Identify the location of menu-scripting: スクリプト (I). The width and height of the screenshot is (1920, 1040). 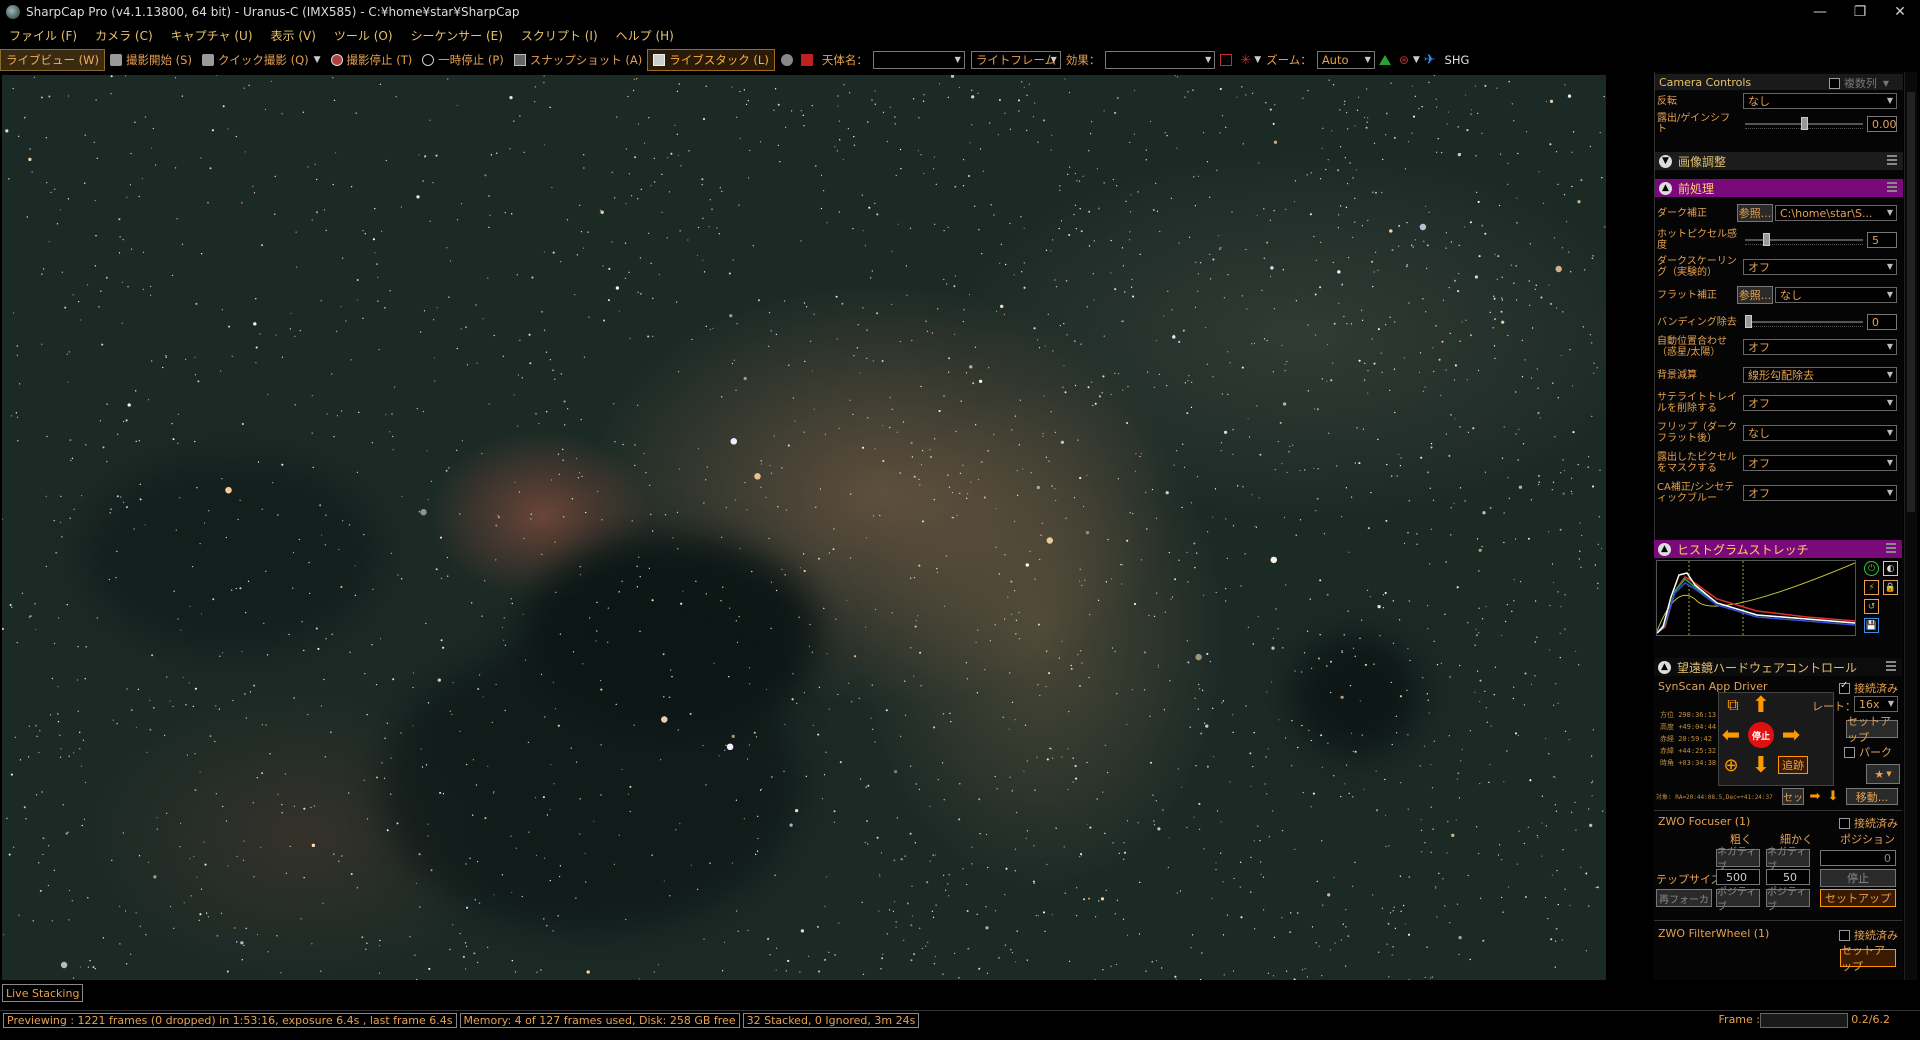
(559, 35).